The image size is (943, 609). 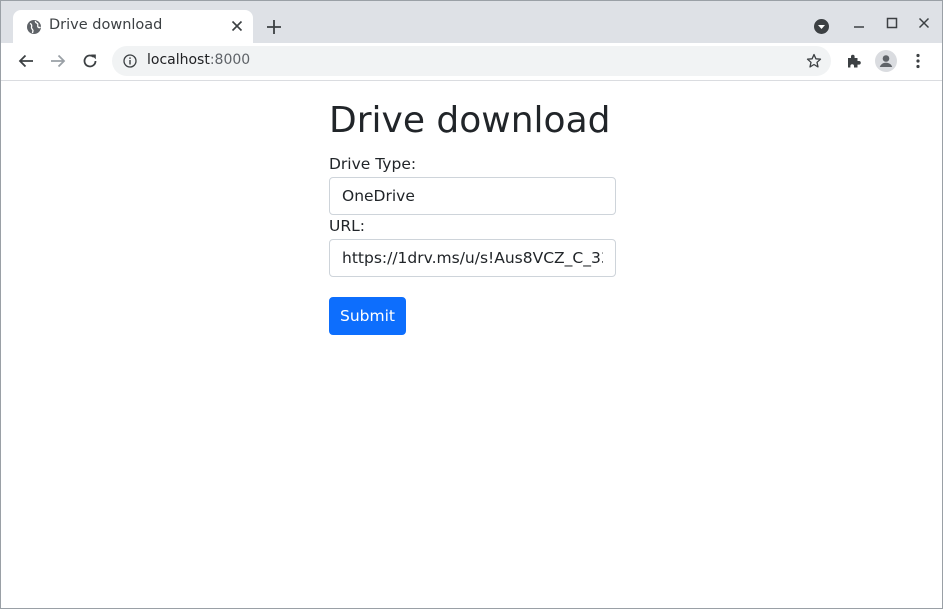 I want to click on site-info-icon, so click(x=130, y=61).